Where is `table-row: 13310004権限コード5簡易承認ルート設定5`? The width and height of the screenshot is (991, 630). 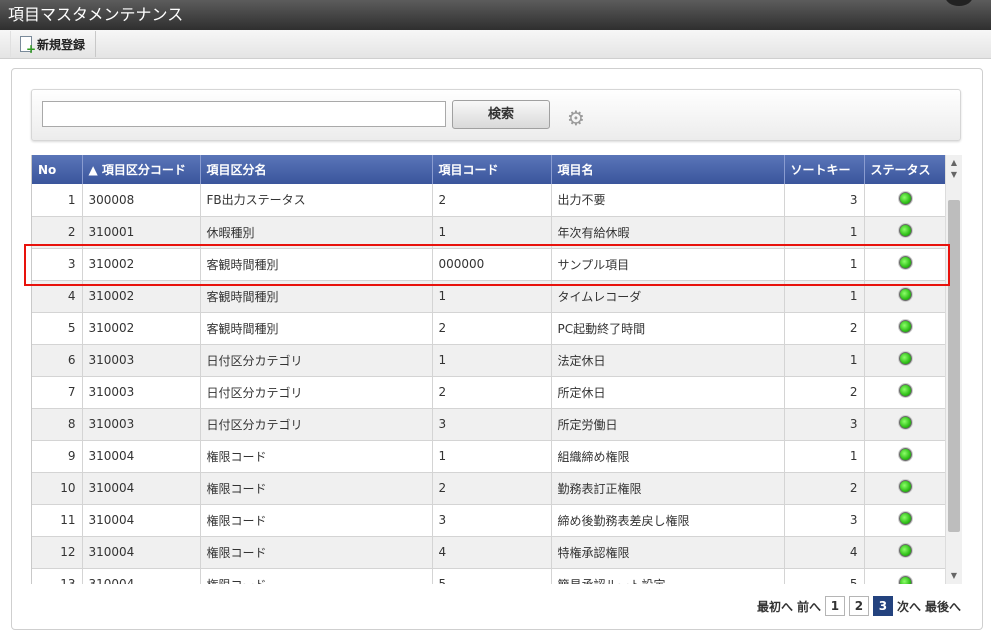
table-row: 13310004権限コード5簡易承認ルート設定5 is located at coordinates (489, 576).